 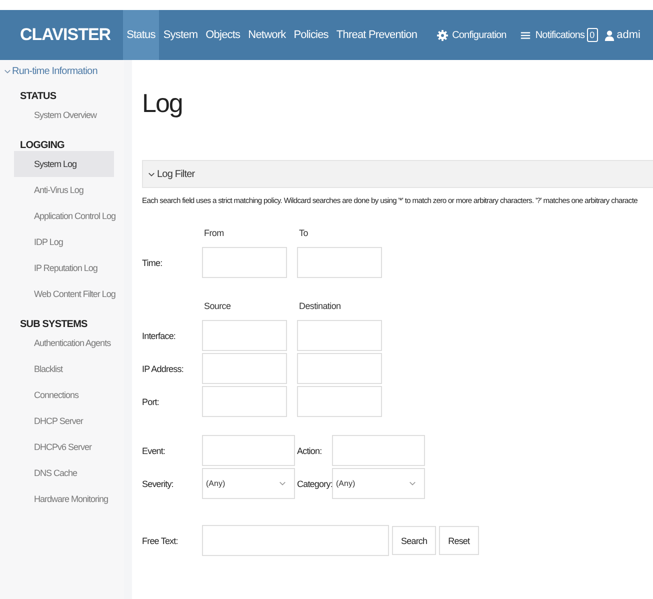 I want to click on sidebar-item: System Overview, so click(x=64, y=115).